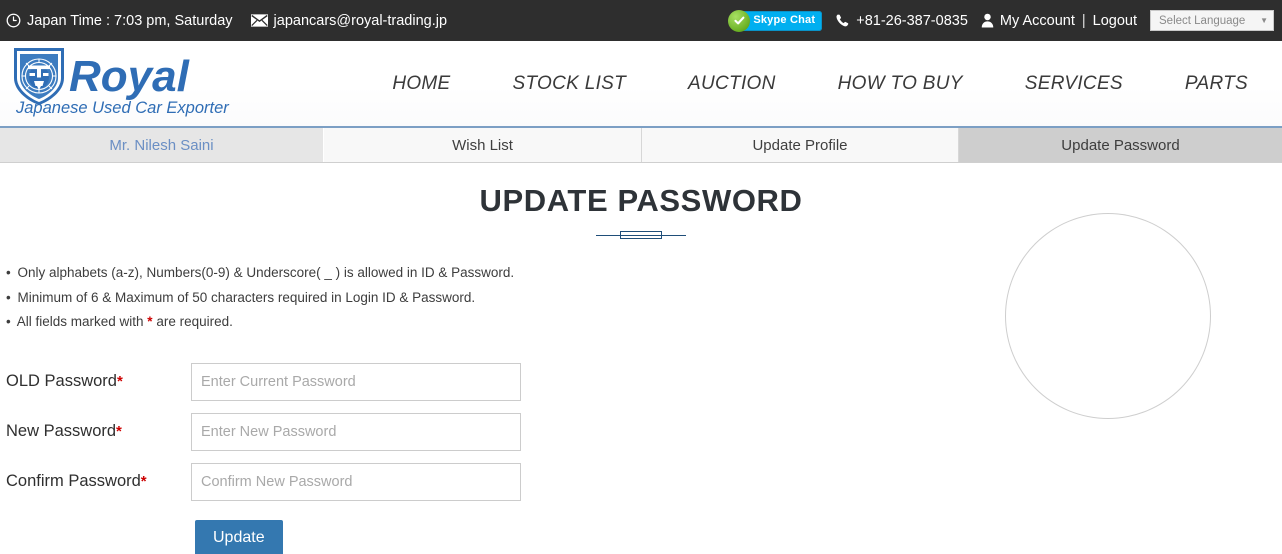 The width and height of the screenshot is (1282, 554). What do you see at coordinates (1264, 20) in the screenshot?
I see `chevron-down-icon: ▼` at bounding box center [1264, 20].